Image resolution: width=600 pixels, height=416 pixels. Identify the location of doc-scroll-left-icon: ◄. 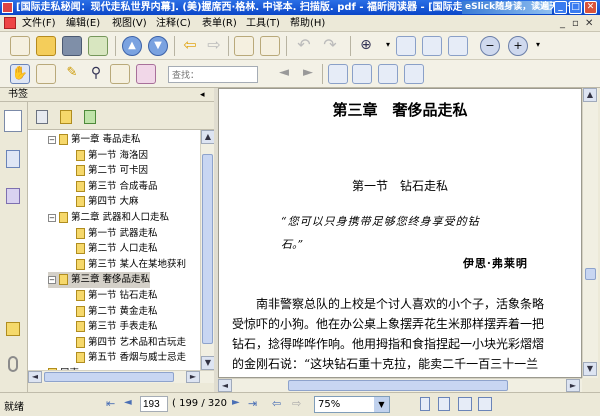
(225, 385).